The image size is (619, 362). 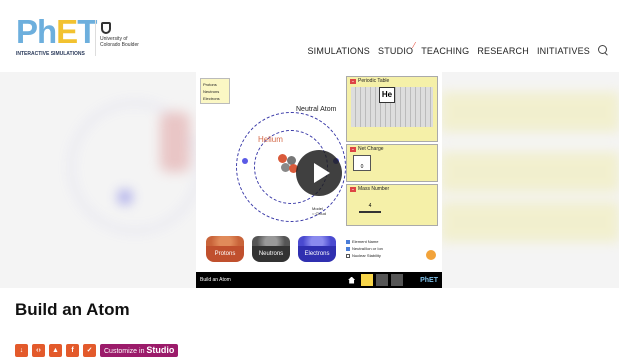 I want to click on sim-navbar: Build an Atom PhET, so click(x=319, y=280).